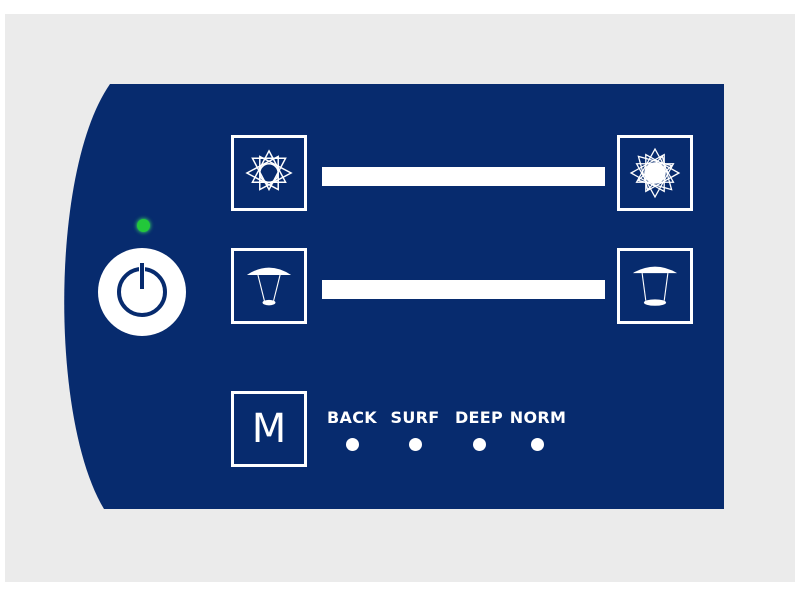 Image resolution: width=800 pixels, height=600 pixels. Describe the element at coordinates (463, 289) in the screenshot. I see `lamp-level-bar` at that location.